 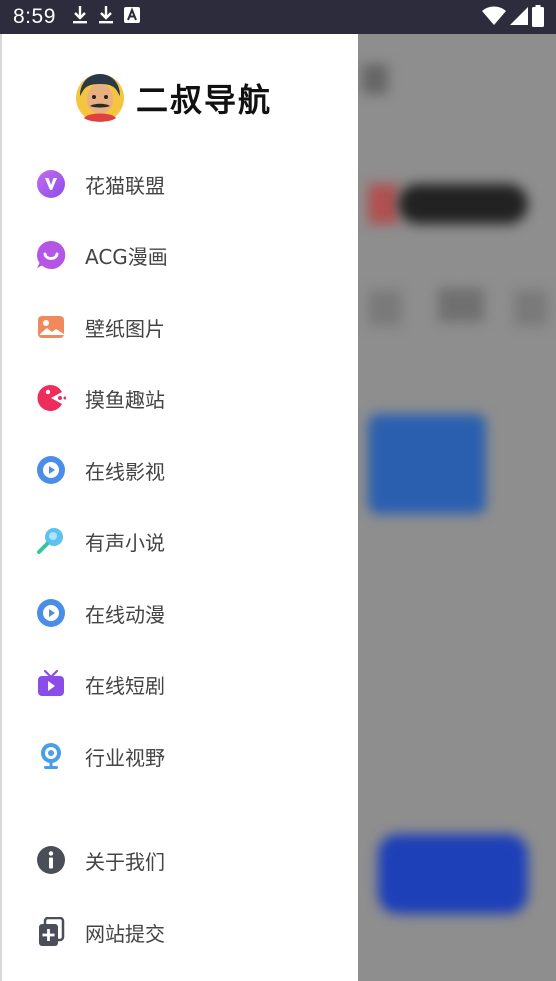 I want to click on drawer-item-label: 摸鱼趣站, so click(x=125, y=399).